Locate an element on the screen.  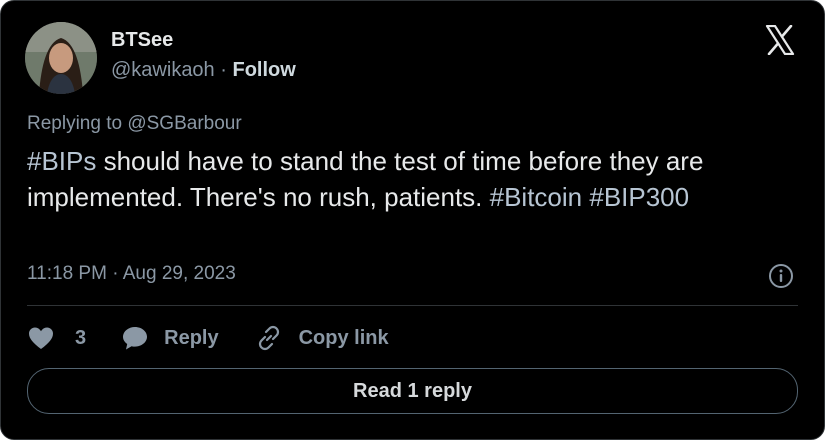
info-icon is located at coordinates (781, 276).